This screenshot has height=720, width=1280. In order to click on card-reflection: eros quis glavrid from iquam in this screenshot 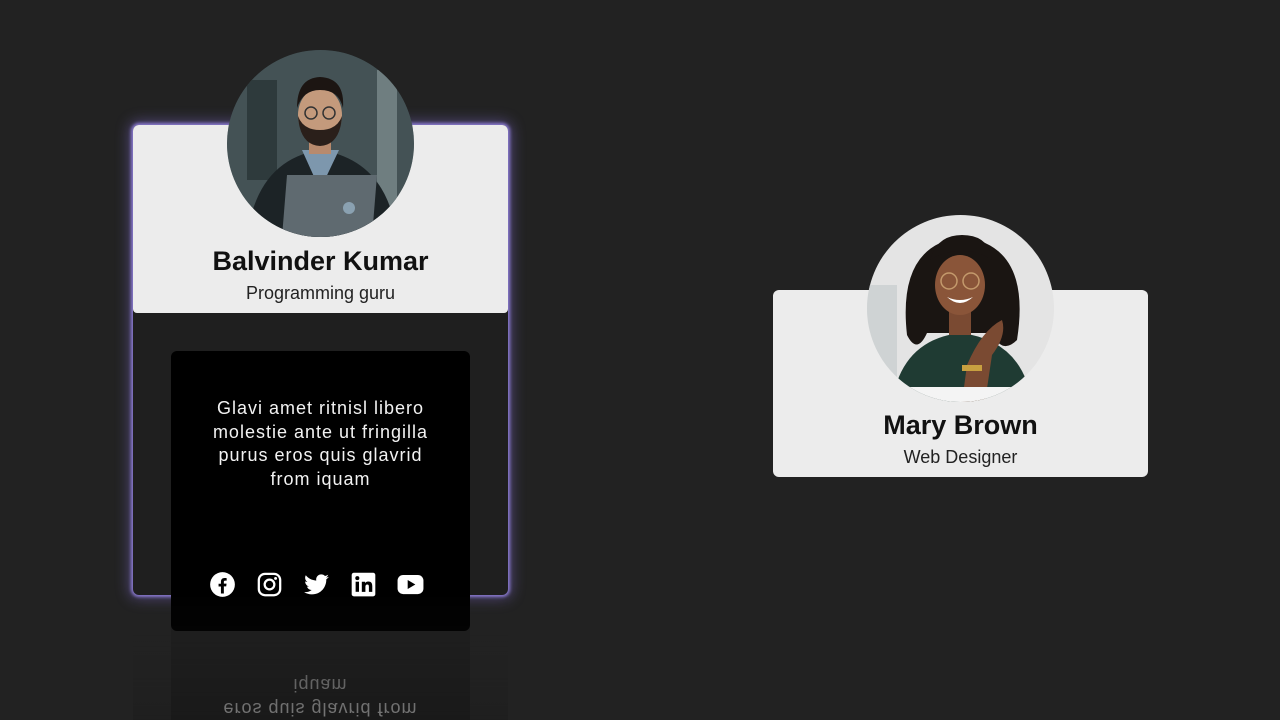, I will do `click(320, 658)`.